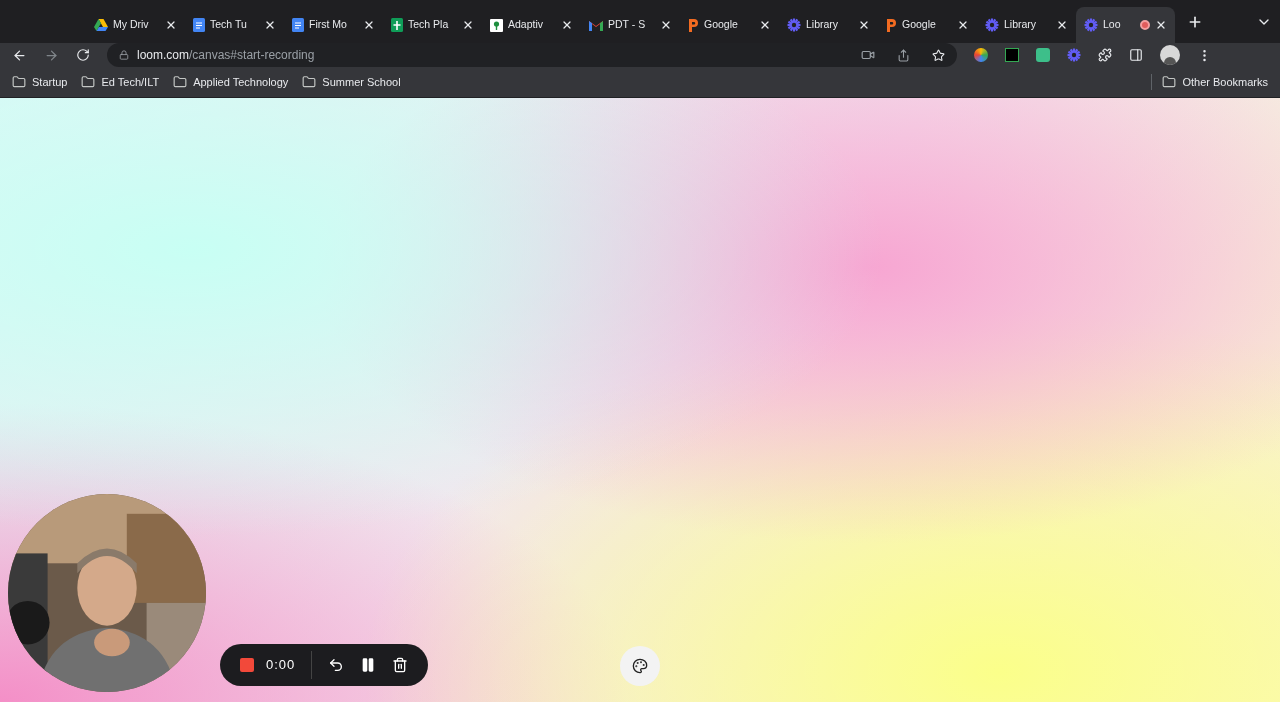  What do you see at coordinates (1125, 25) in the screenshot?
I see `browser-tab: Loo` at bounding box center [1125, 25].